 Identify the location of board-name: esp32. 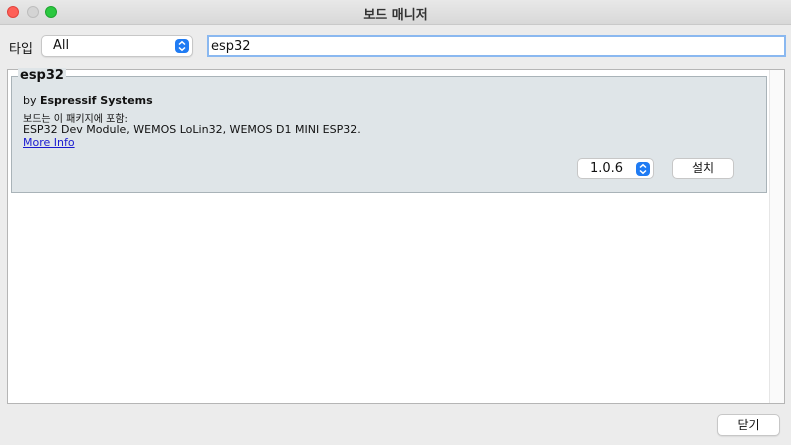
(42, 75).